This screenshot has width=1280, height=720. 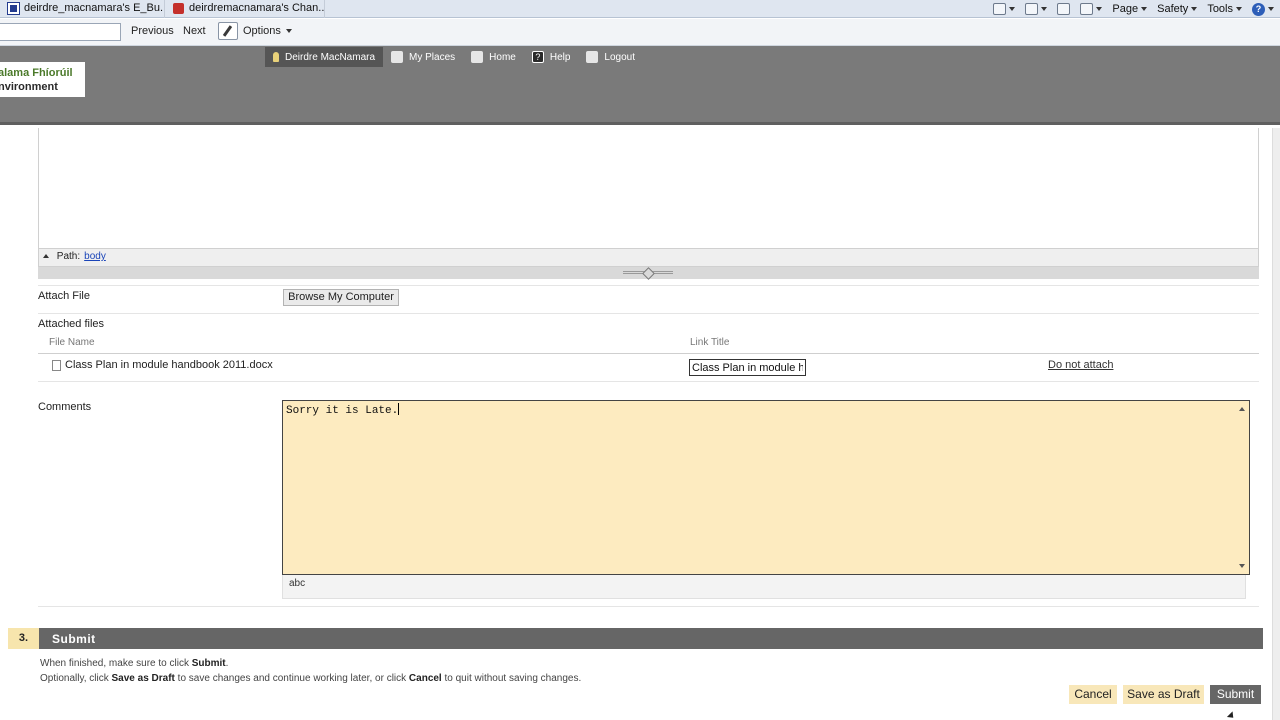 I want to click on my-places-icon, so click(x=397, y=57).